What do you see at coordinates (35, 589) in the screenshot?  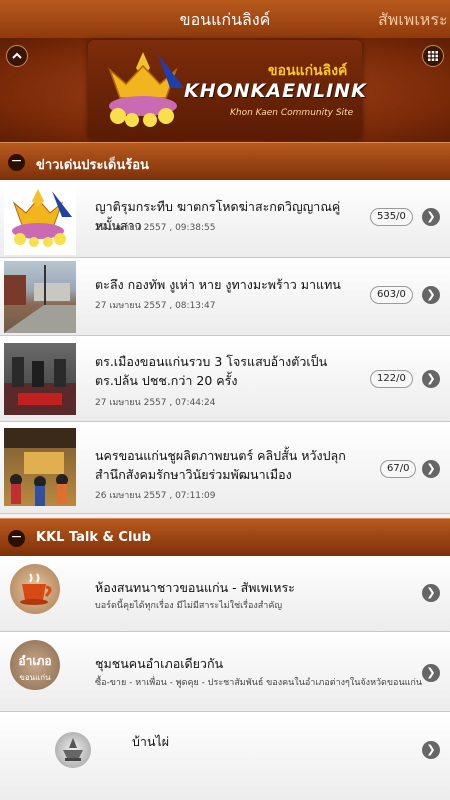 I see `coffee-cup-icon` at bounding box center [35, 589].